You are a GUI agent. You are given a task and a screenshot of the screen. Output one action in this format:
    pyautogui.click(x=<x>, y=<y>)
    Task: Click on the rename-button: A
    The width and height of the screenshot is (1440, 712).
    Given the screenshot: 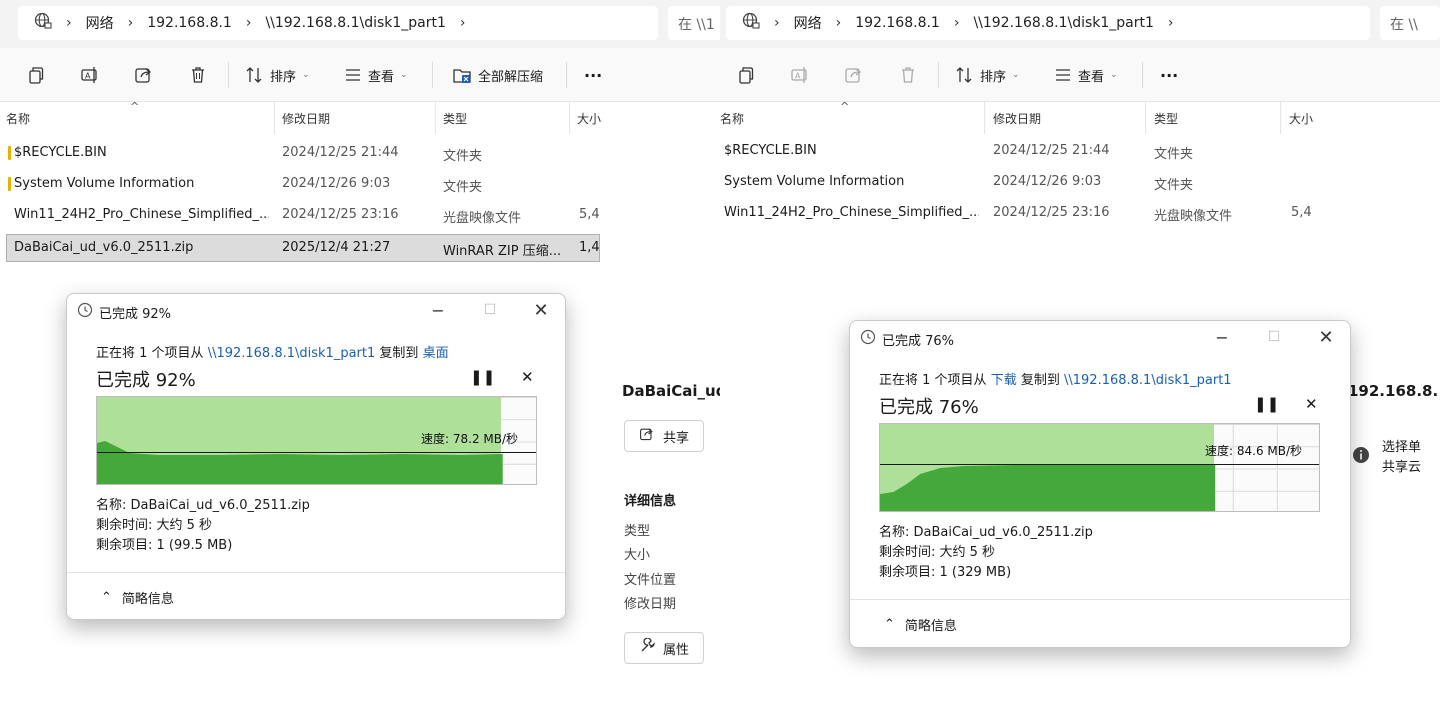 What is the action you would take?
    pyautogui.click(x=90, y=75)
    